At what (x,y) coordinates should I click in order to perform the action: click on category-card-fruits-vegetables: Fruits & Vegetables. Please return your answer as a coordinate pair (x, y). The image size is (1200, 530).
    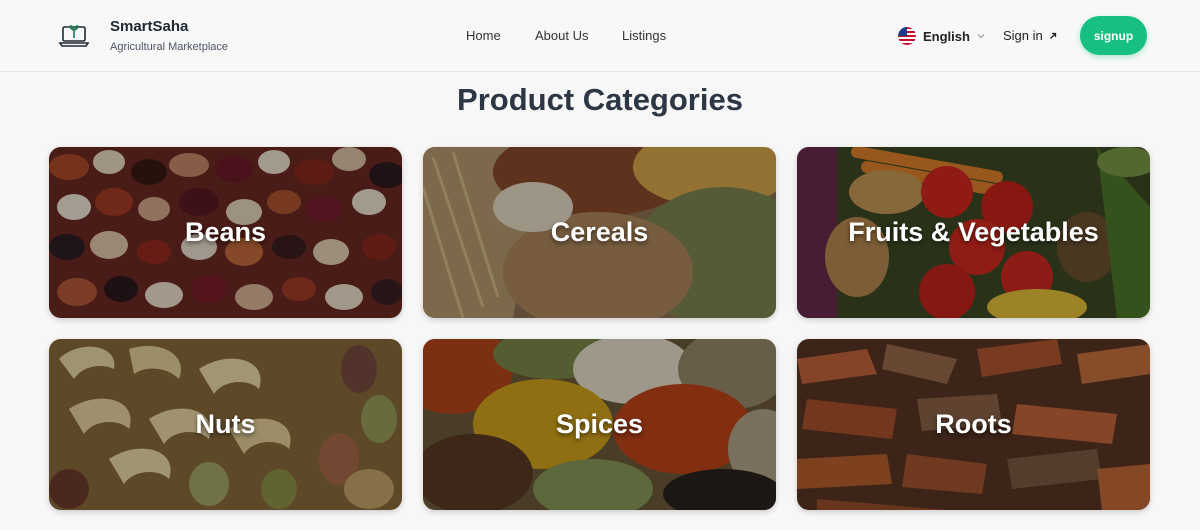
    Looking at the image, I should click on (973, 232).